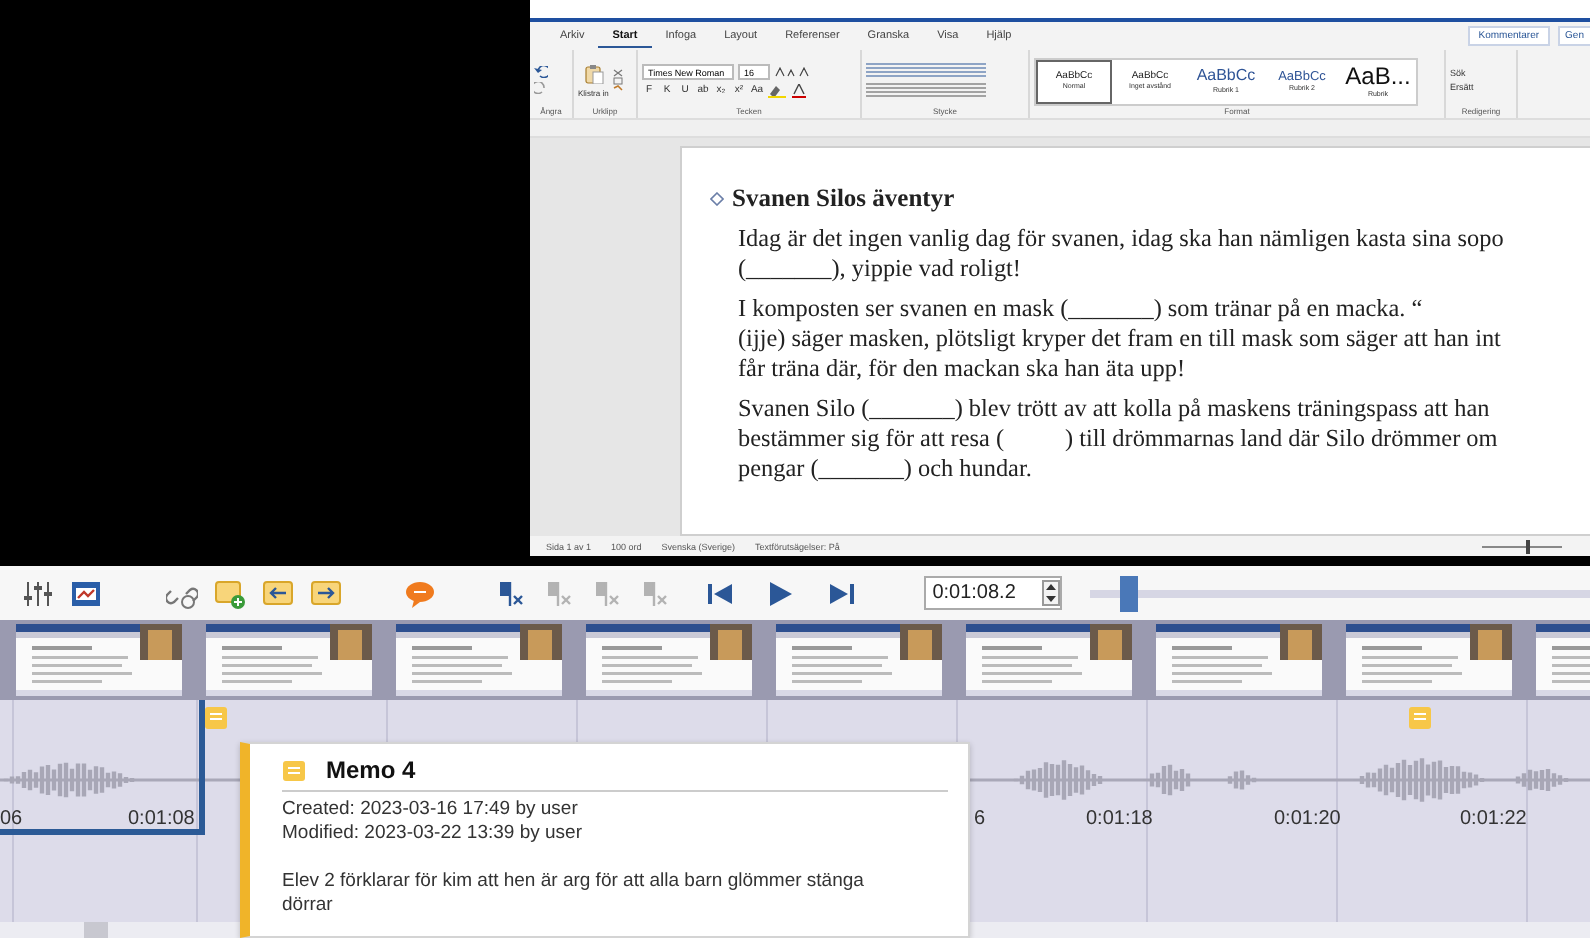 The width and height of the screenshot is (1590, 938). I want to click on marker-icon, so click(511, 593).